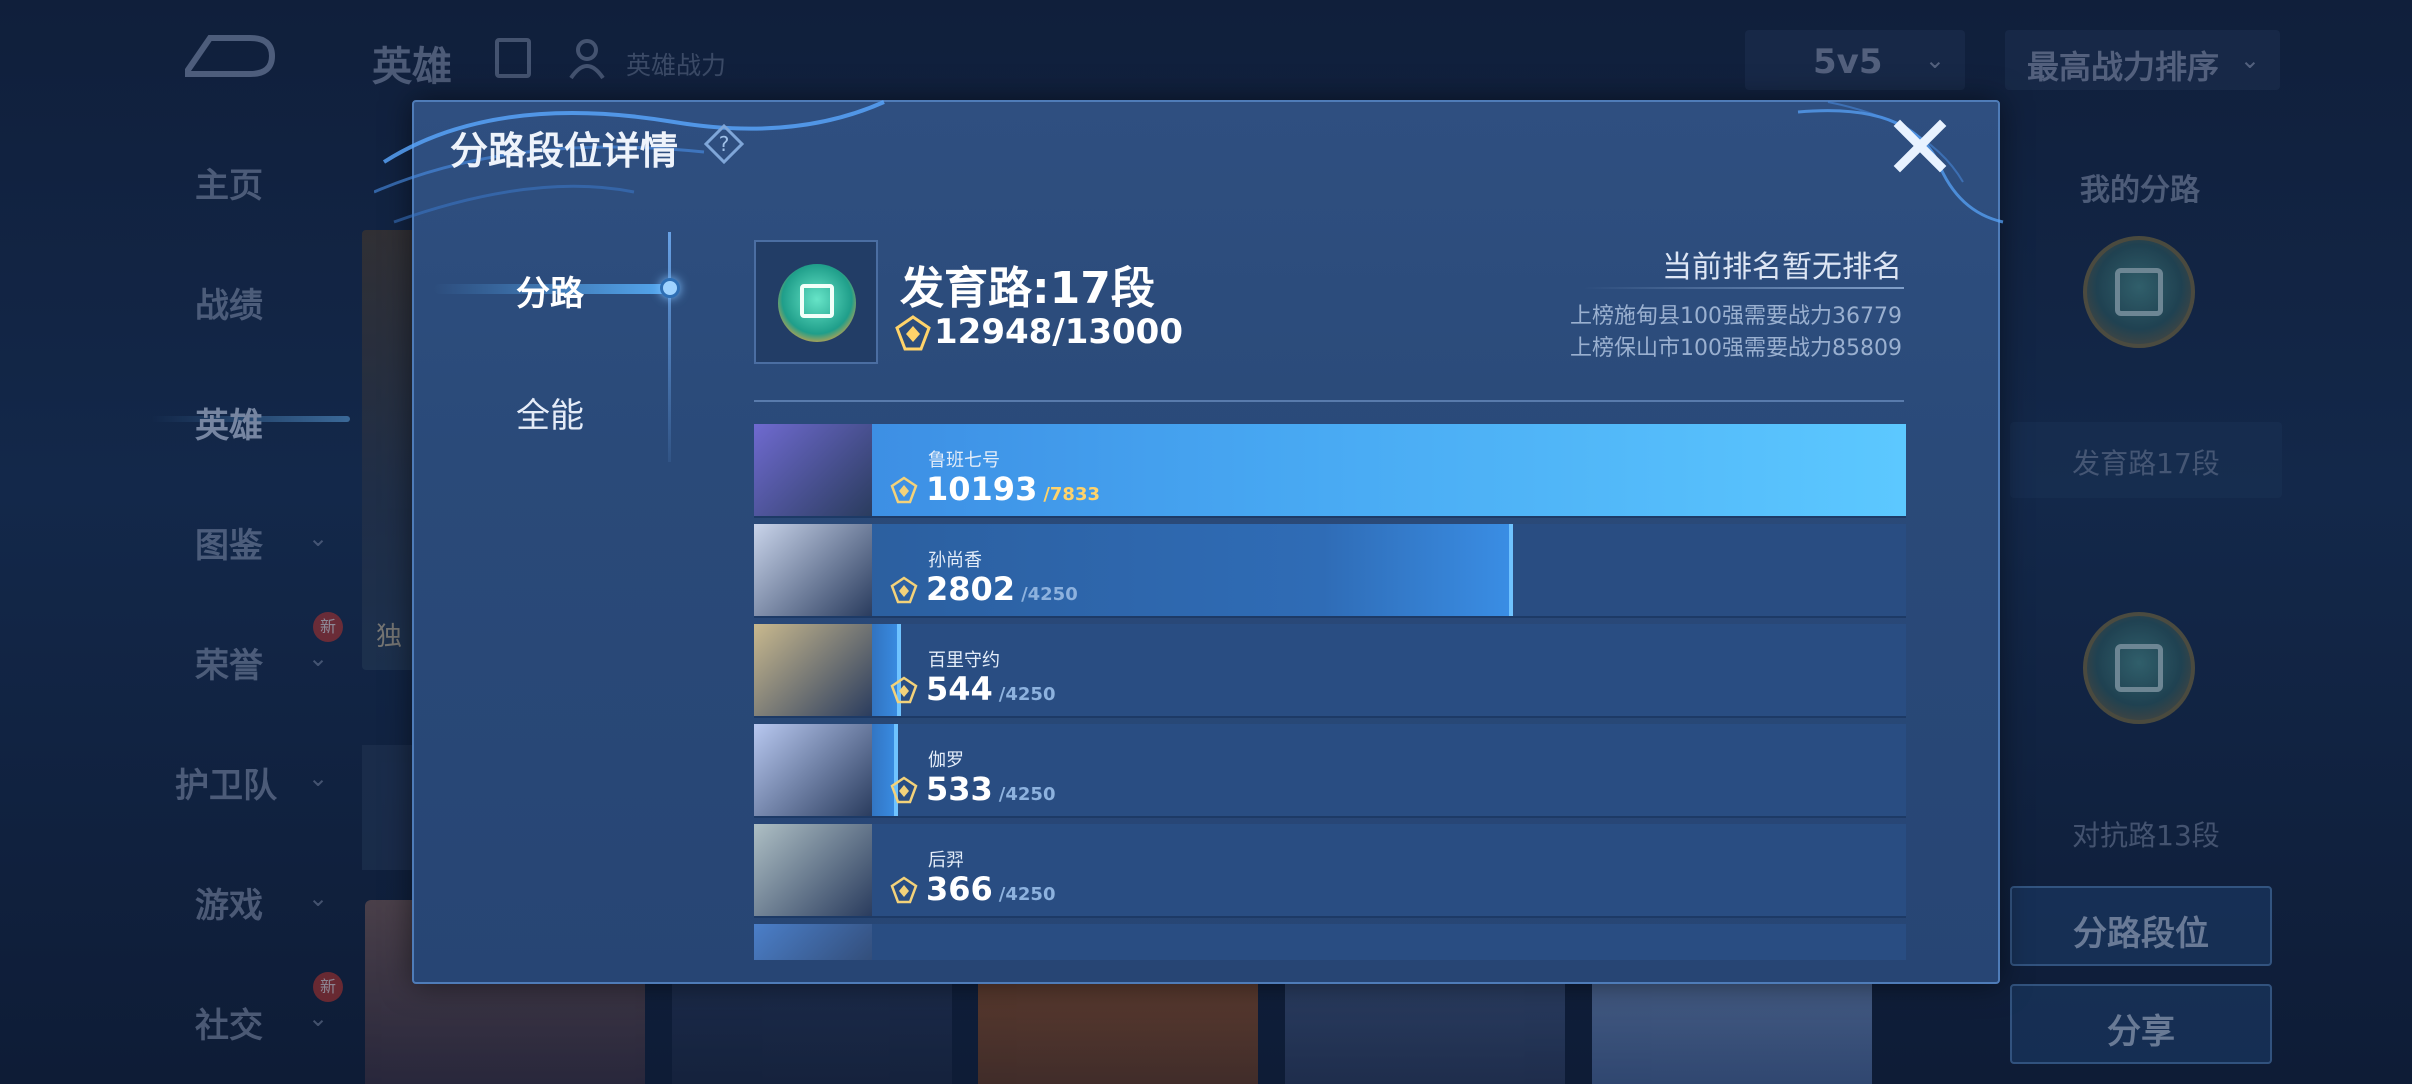 This screenshot has width=2412, height=1084. Describe the element at coordinates (1848, 62) in the screenshot. I see `mode-select-value: 5v5` at that location.